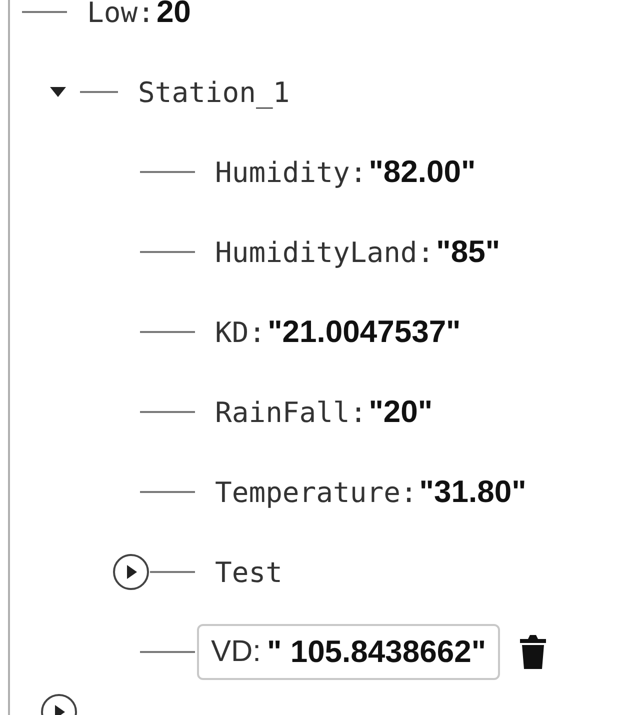 The width and height of the screenshot is (625, 715). What do you see at coordinates (324, 252) in the screenshot?
I see `node-key: HumidityLand:` at bounding box center [324, 252].